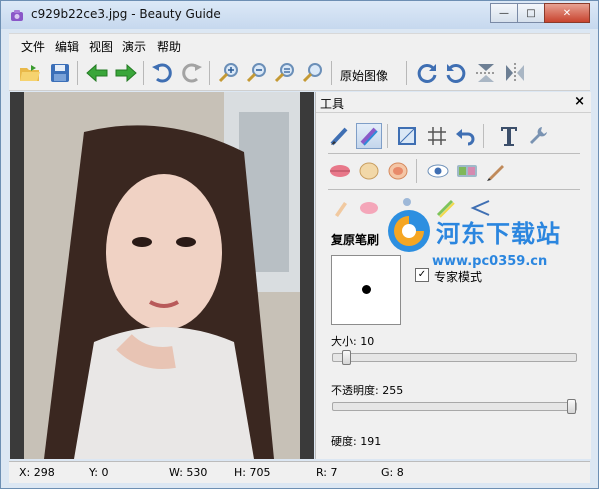  Describe the element at coordinates (355, 240) in the screenshot. I see `section-title: 复原笔刷` at that location.